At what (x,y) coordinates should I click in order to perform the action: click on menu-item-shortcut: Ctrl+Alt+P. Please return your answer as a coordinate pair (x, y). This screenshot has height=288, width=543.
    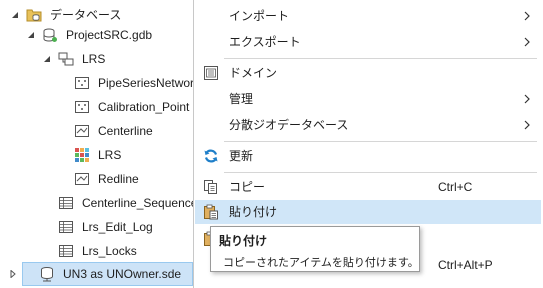
    Looking at the image, I should click on (465, 265).